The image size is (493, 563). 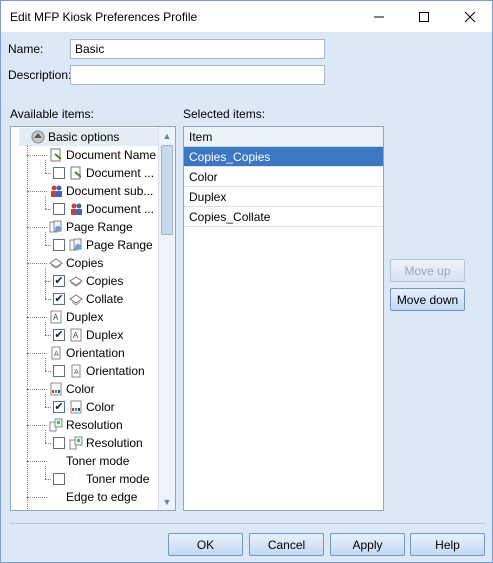 I want to click on document-name-icon, so click(x=76, y=173).